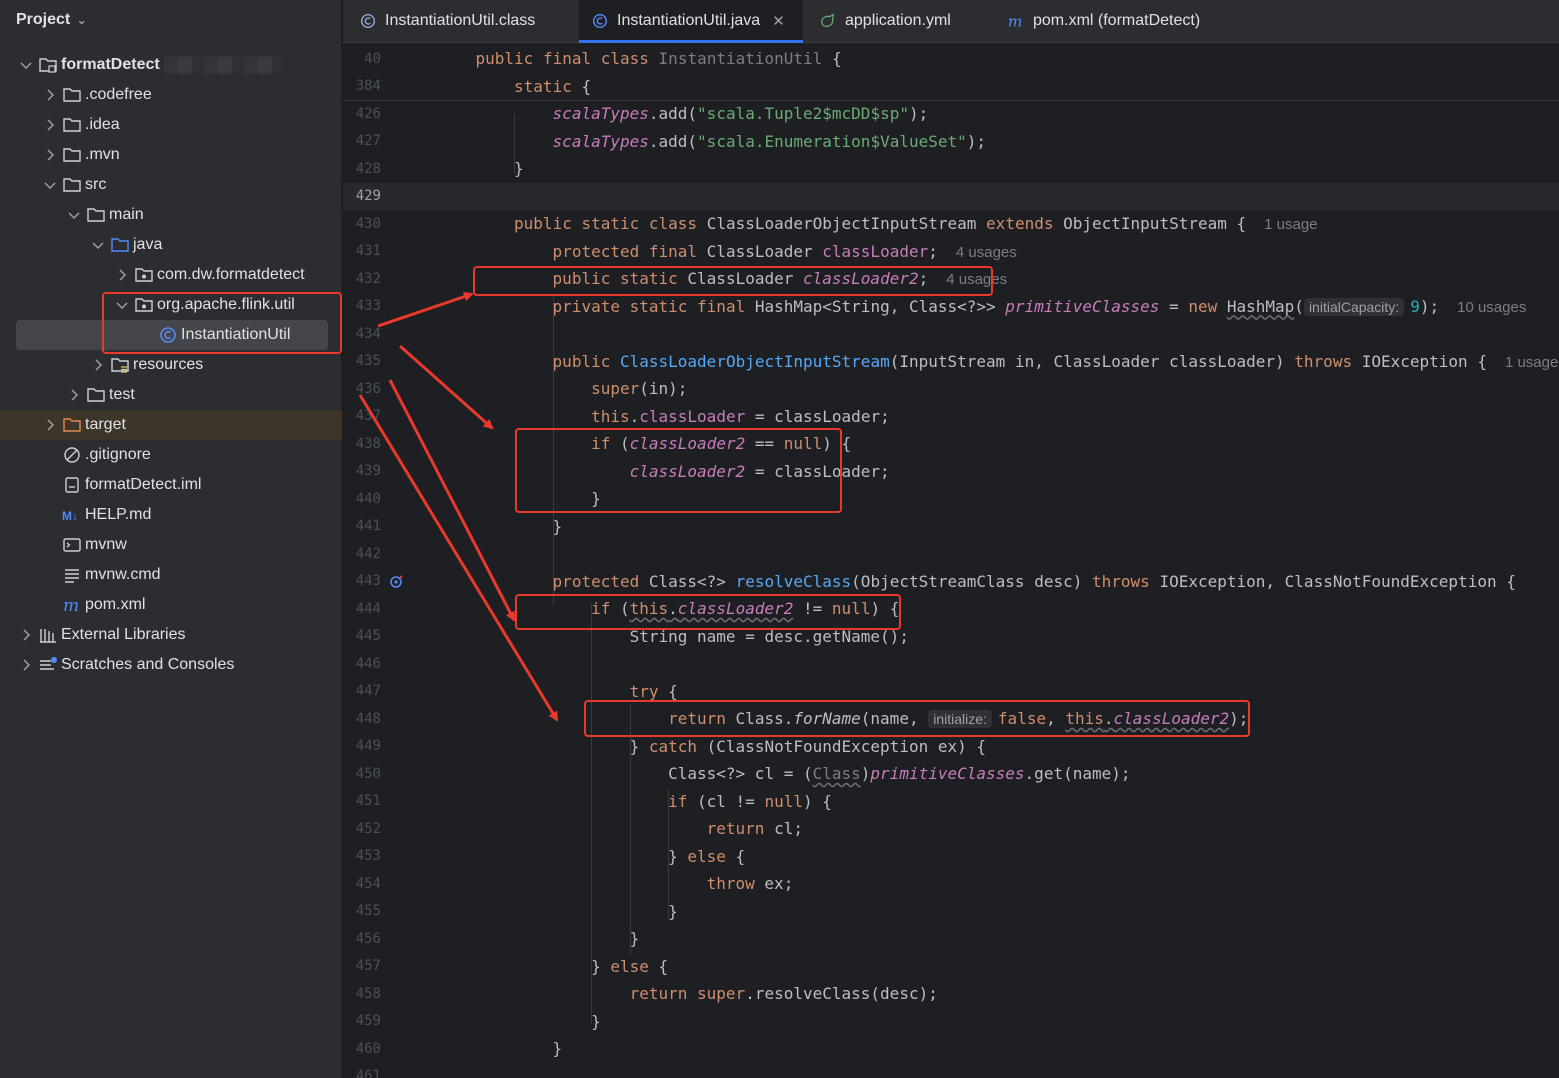  What do you see at coordinates (951, 168) in the screenshot?
I see `code-line: 428}` at bounding box center [951, 168].